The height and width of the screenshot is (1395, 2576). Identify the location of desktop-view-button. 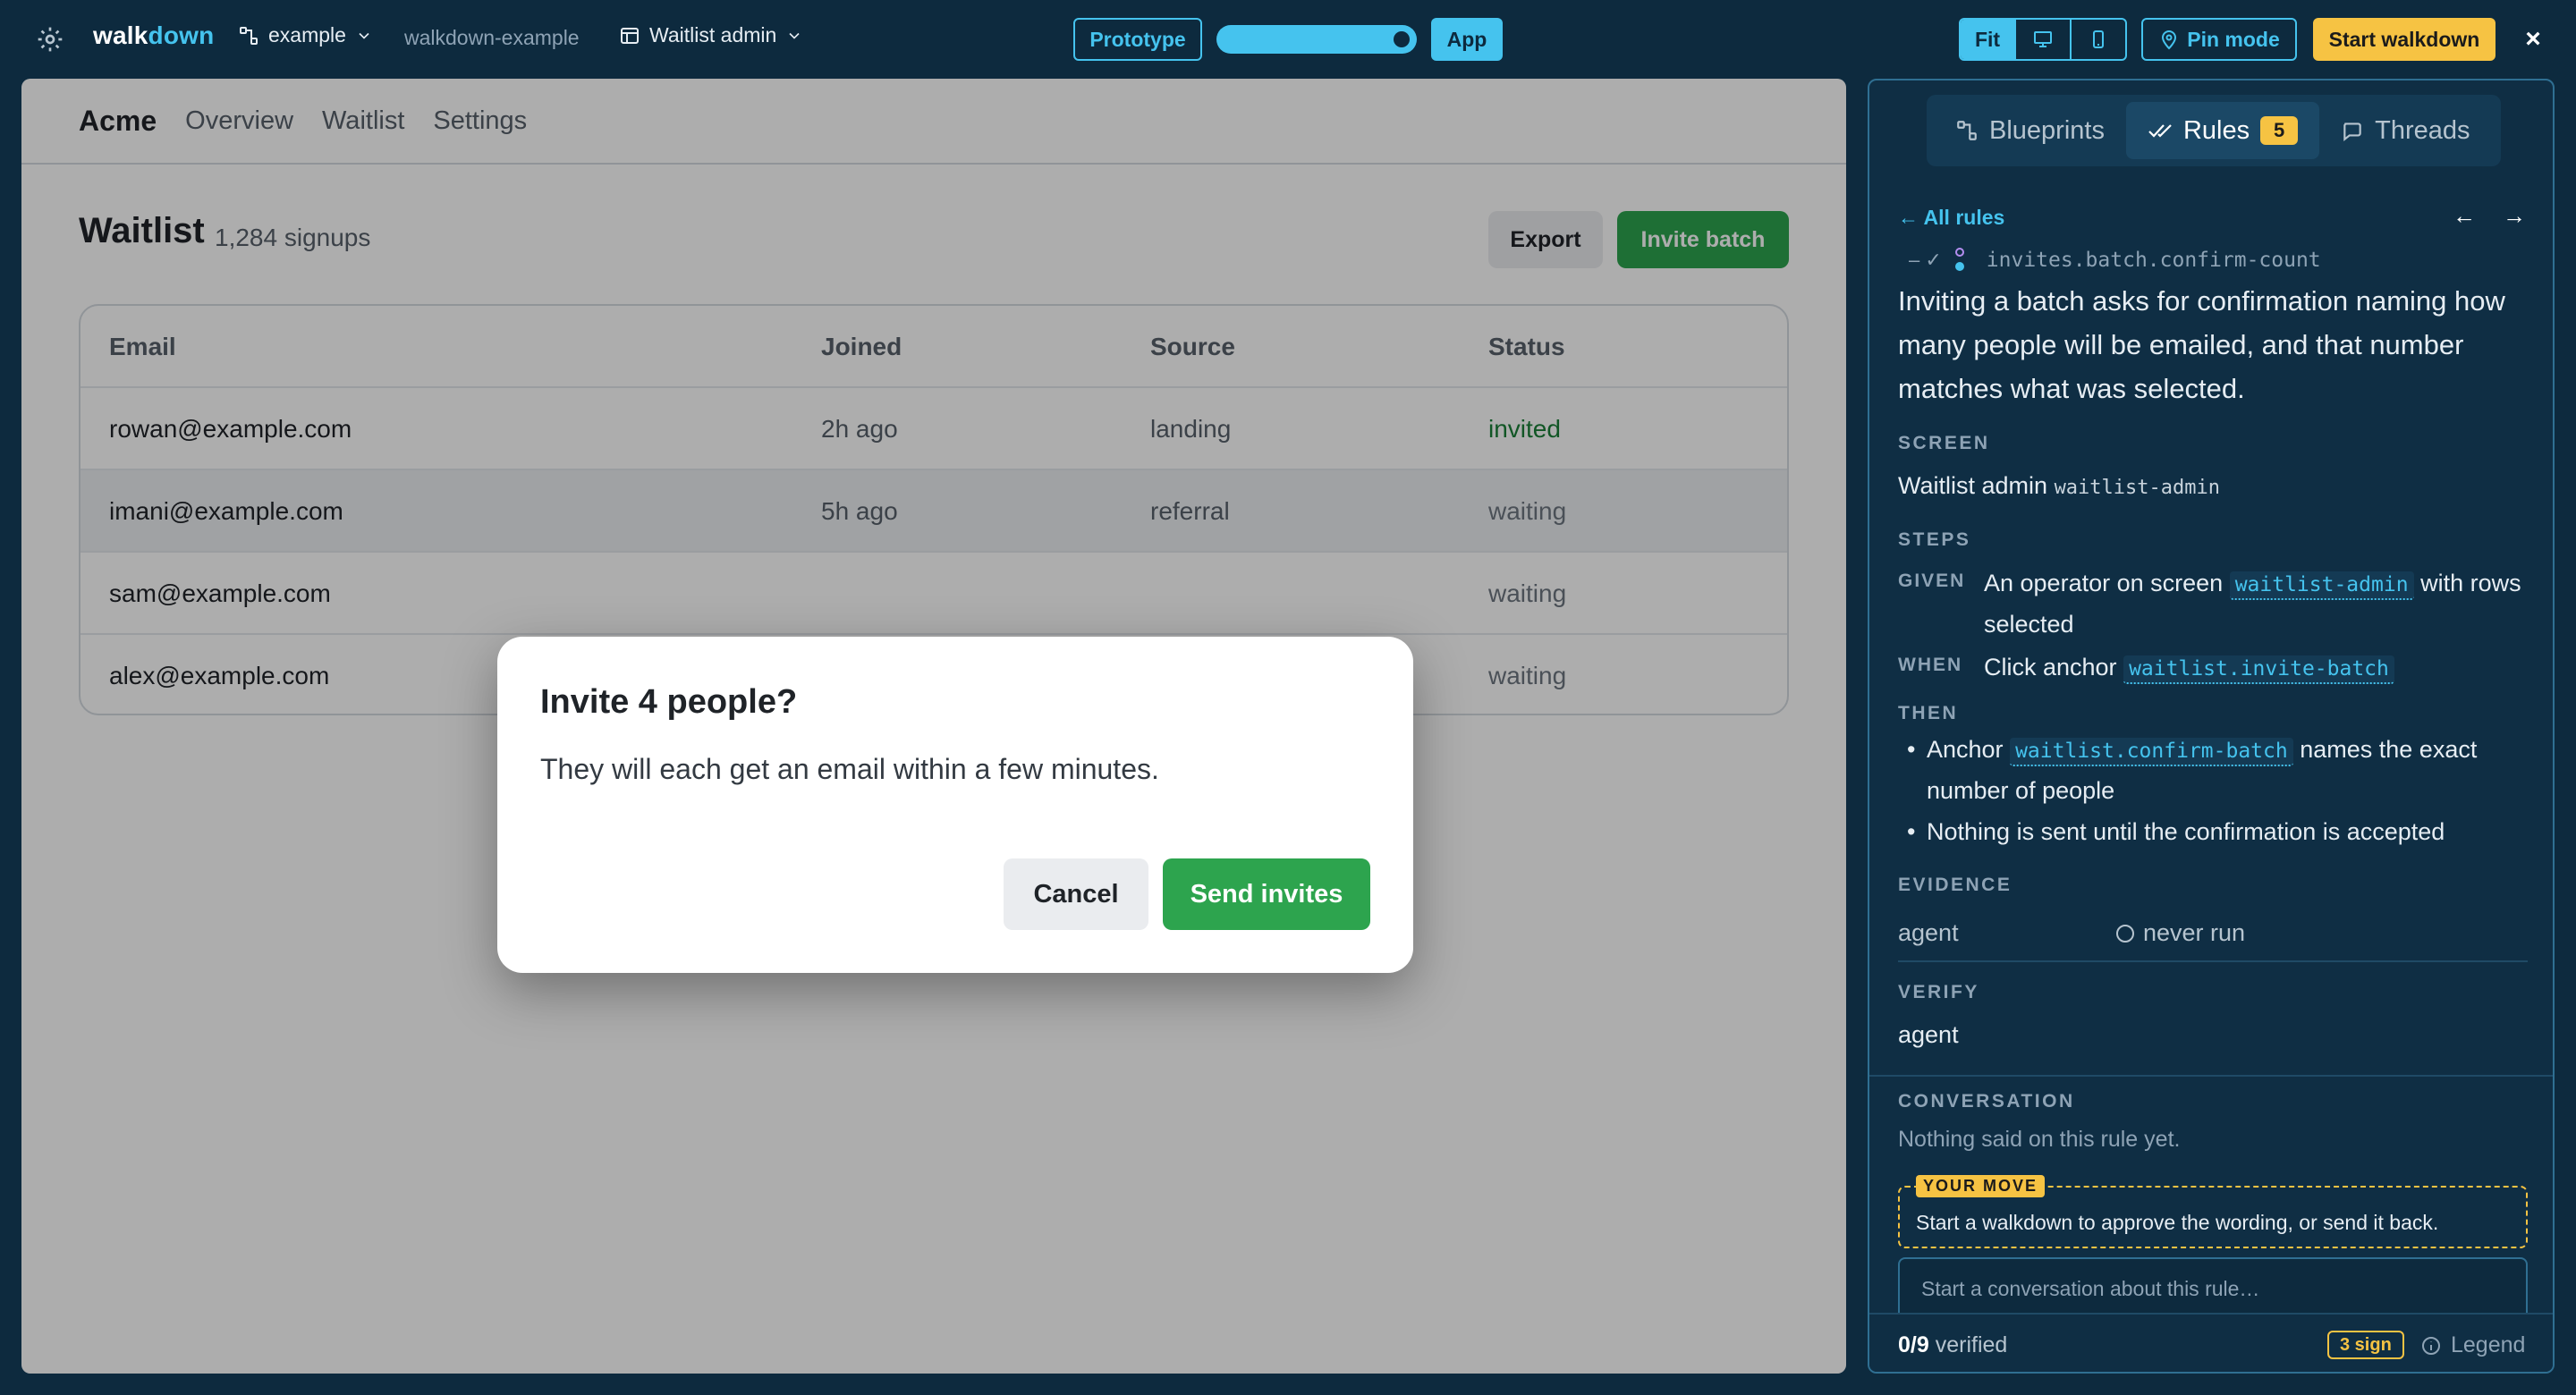
(2044, 39).